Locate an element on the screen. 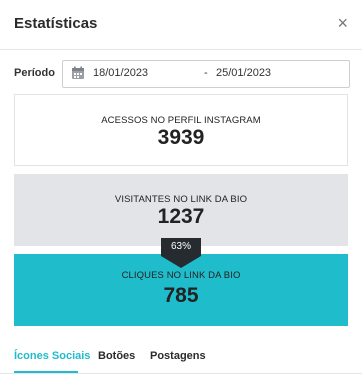  tab-buttons: Botões is located at coordinates (116, 356).